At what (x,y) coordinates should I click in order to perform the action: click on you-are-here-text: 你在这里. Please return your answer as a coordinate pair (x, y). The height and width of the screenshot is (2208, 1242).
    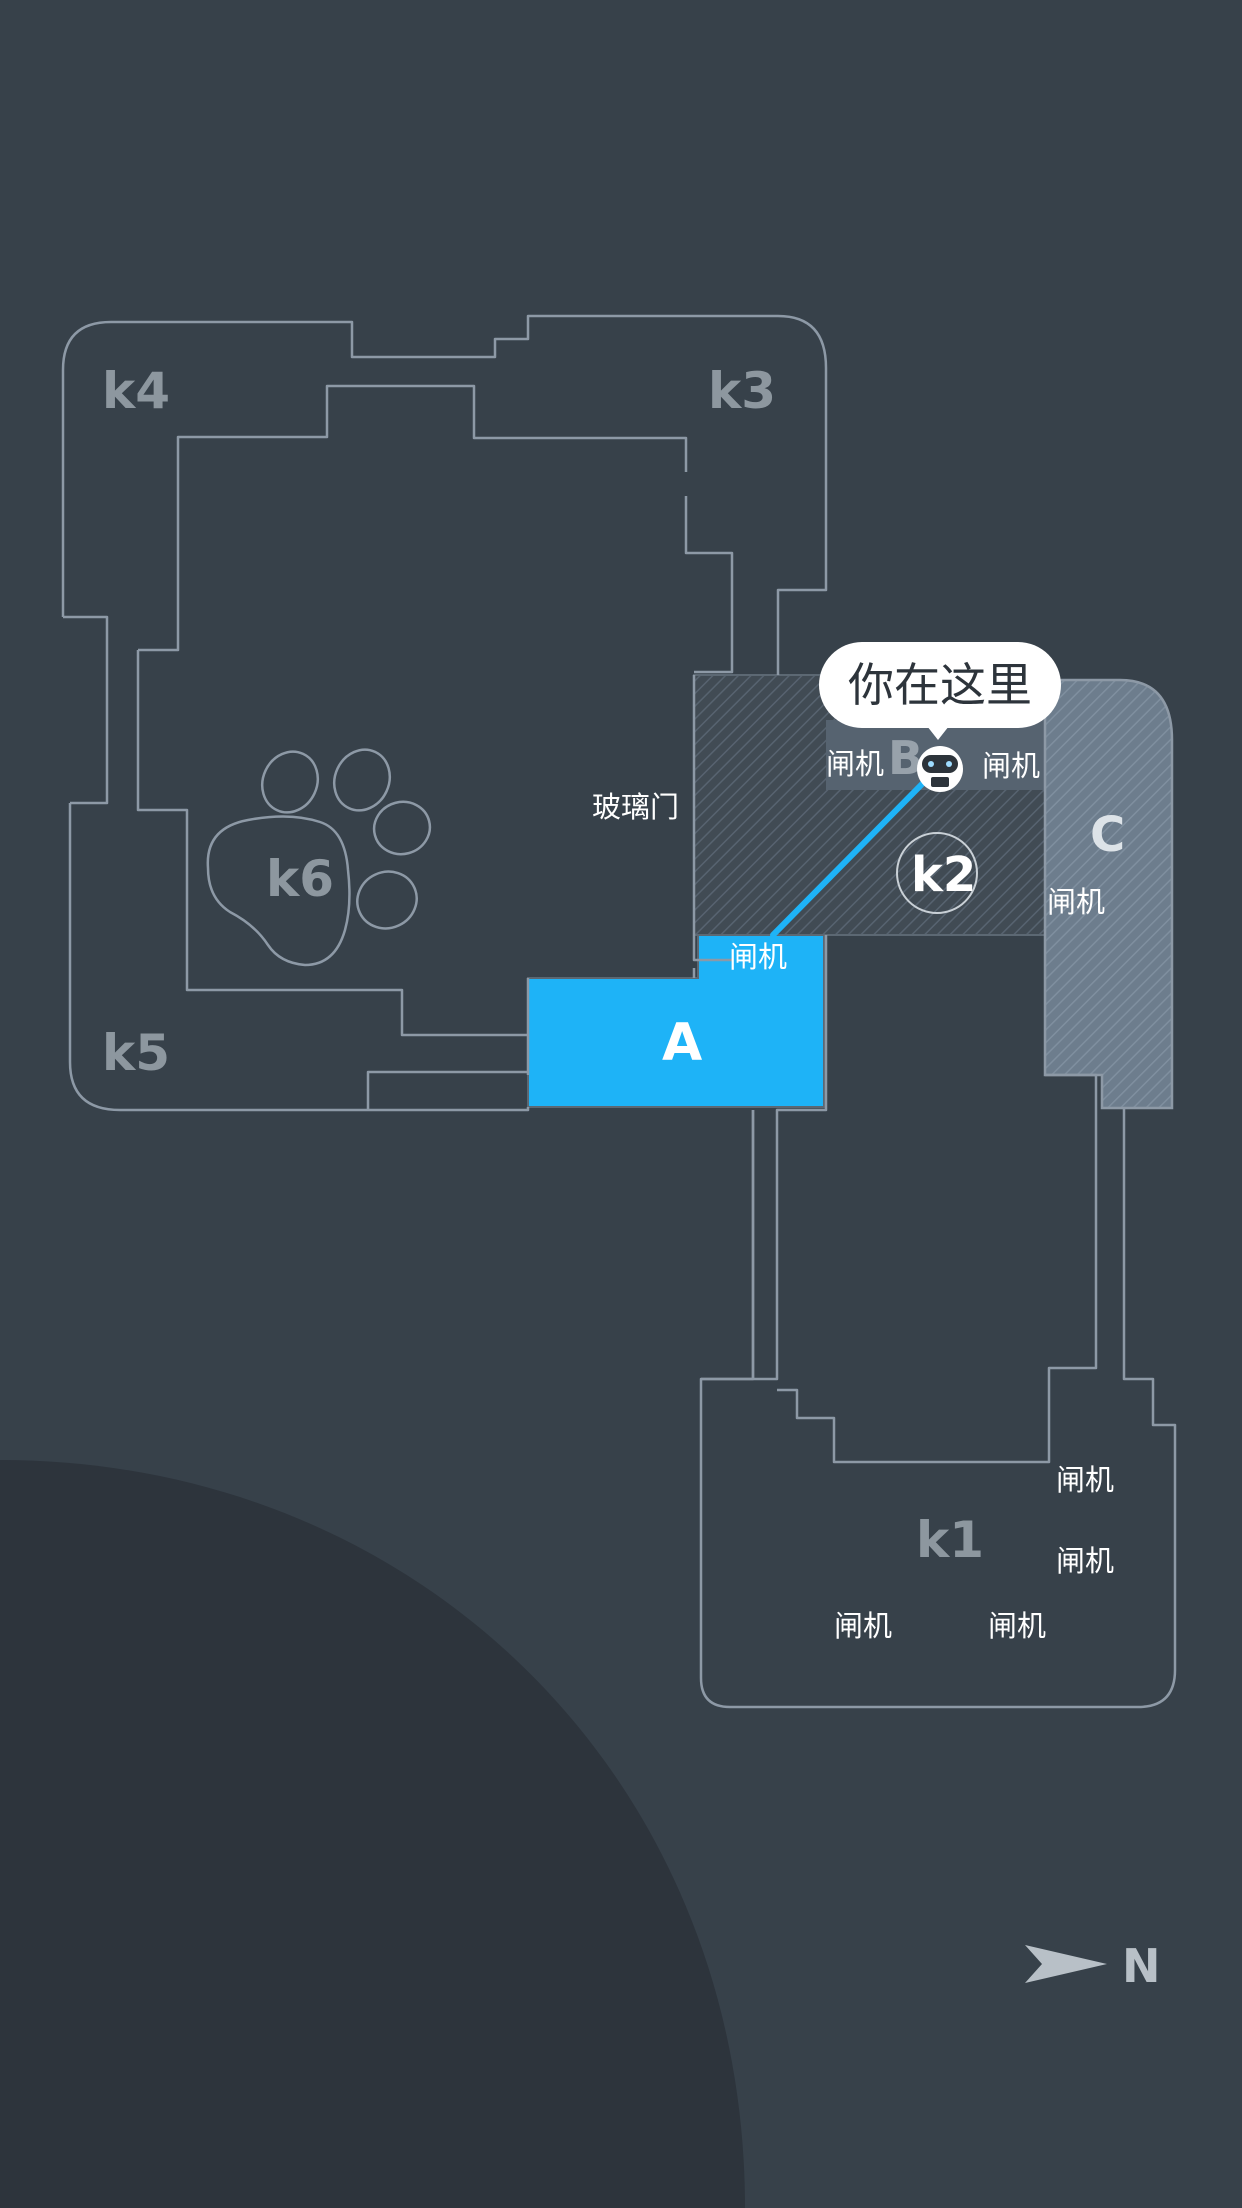
    Looking at the image, I should click on (940, 685).